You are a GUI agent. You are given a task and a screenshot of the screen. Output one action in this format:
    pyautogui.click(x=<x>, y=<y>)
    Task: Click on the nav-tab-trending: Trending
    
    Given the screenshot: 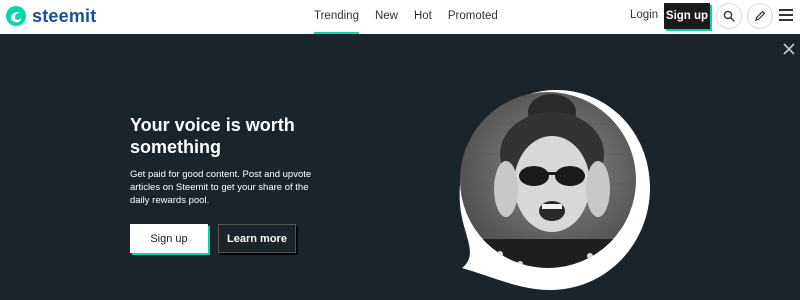 What is the action you would take?
    pyautogui.click(x=336, y=17)
    